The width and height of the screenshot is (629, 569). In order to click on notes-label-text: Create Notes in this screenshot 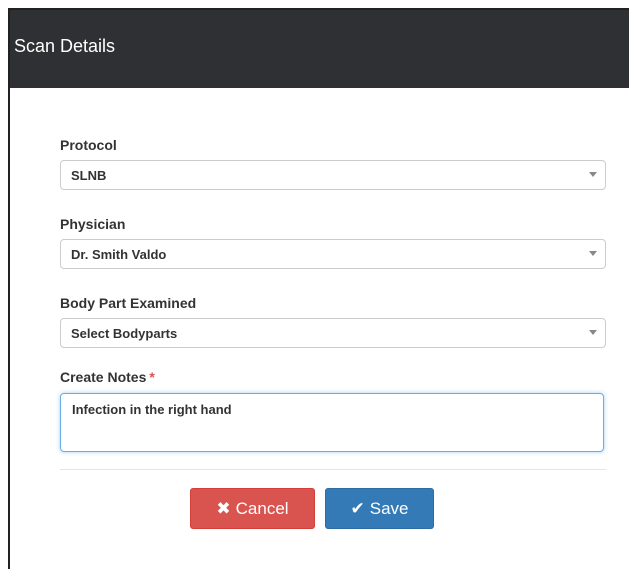, I will do `click(103, 377)`.